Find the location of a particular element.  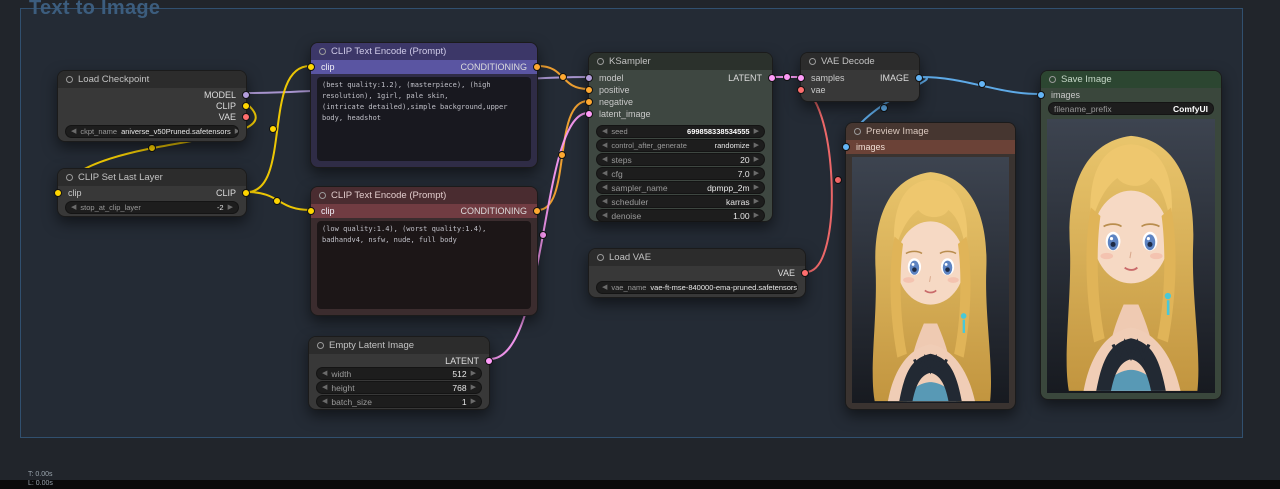

node-header: CLIP Set Last Layer is located at coordinates (152, 177).